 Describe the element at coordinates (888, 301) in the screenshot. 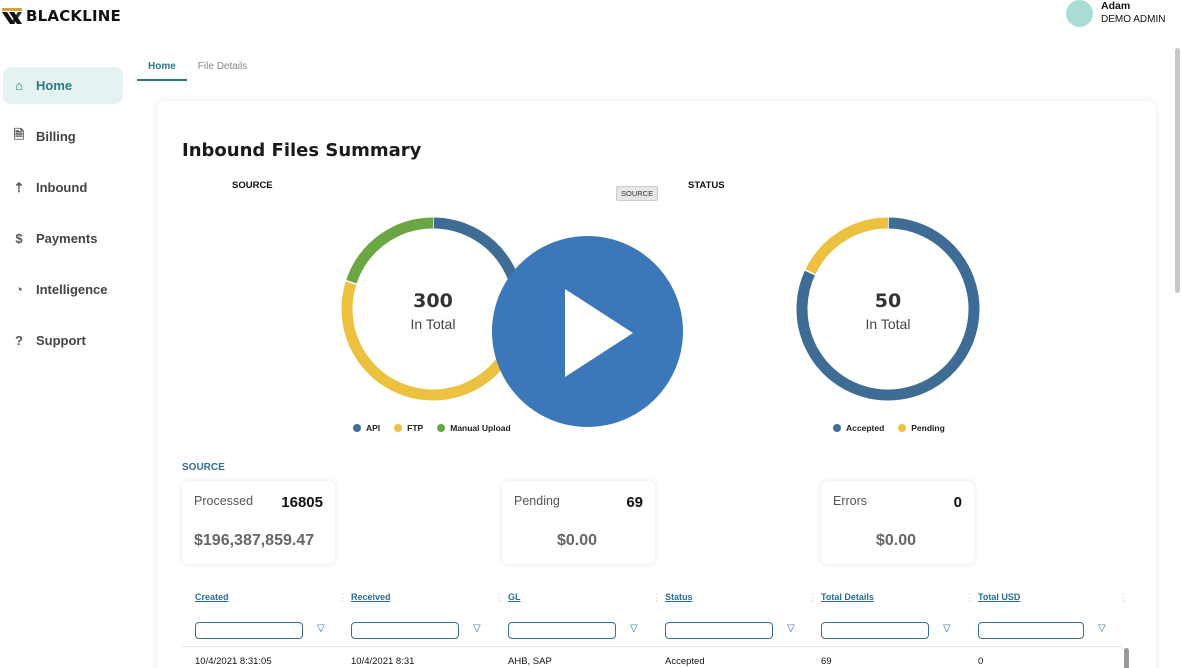

I see `status-total-value: 50` at that location.